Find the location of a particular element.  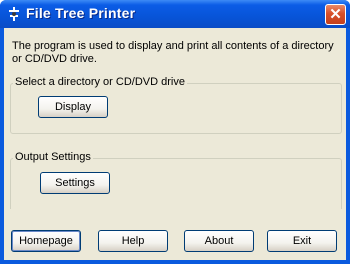

app-icon is located at coordinates (14, 14).